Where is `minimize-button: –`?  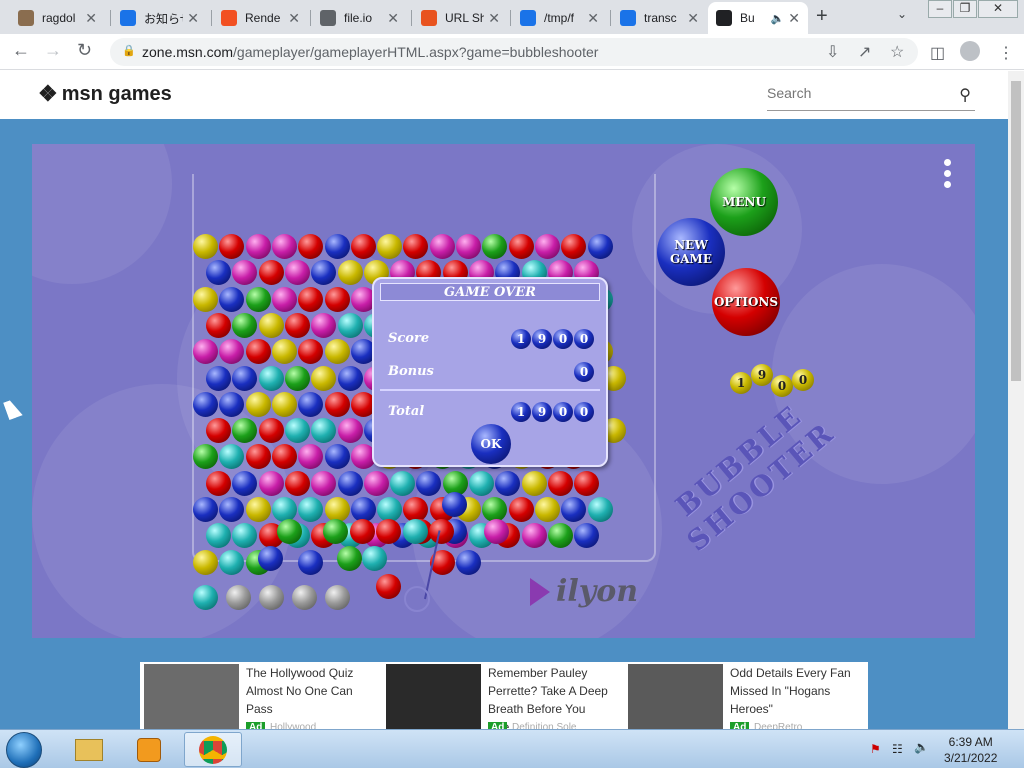 minimize-button: – is located at coordinates (940, 9).